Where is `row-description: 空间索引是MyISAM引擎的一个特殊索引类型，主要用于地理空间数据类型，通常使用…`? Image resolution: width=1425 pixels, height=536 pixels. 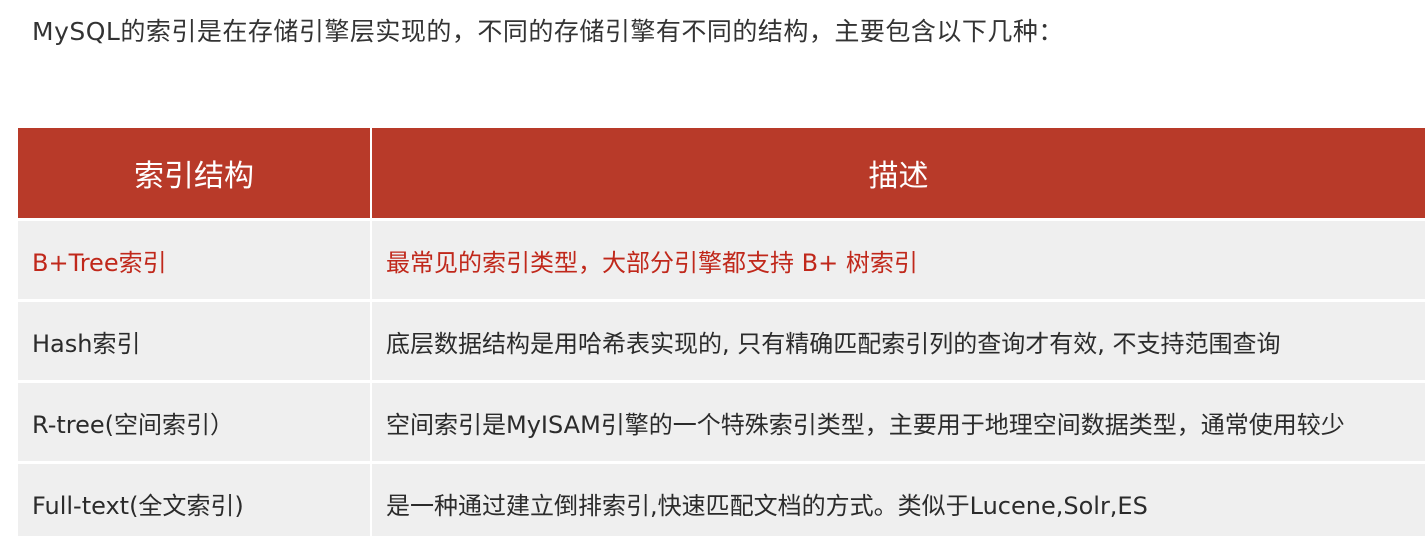
row-description: 空间索引是MyISAM引擎的一个特殊索引类型，主要用于地理空间数据类型，通常使用… is located at coordinates (898, 420).